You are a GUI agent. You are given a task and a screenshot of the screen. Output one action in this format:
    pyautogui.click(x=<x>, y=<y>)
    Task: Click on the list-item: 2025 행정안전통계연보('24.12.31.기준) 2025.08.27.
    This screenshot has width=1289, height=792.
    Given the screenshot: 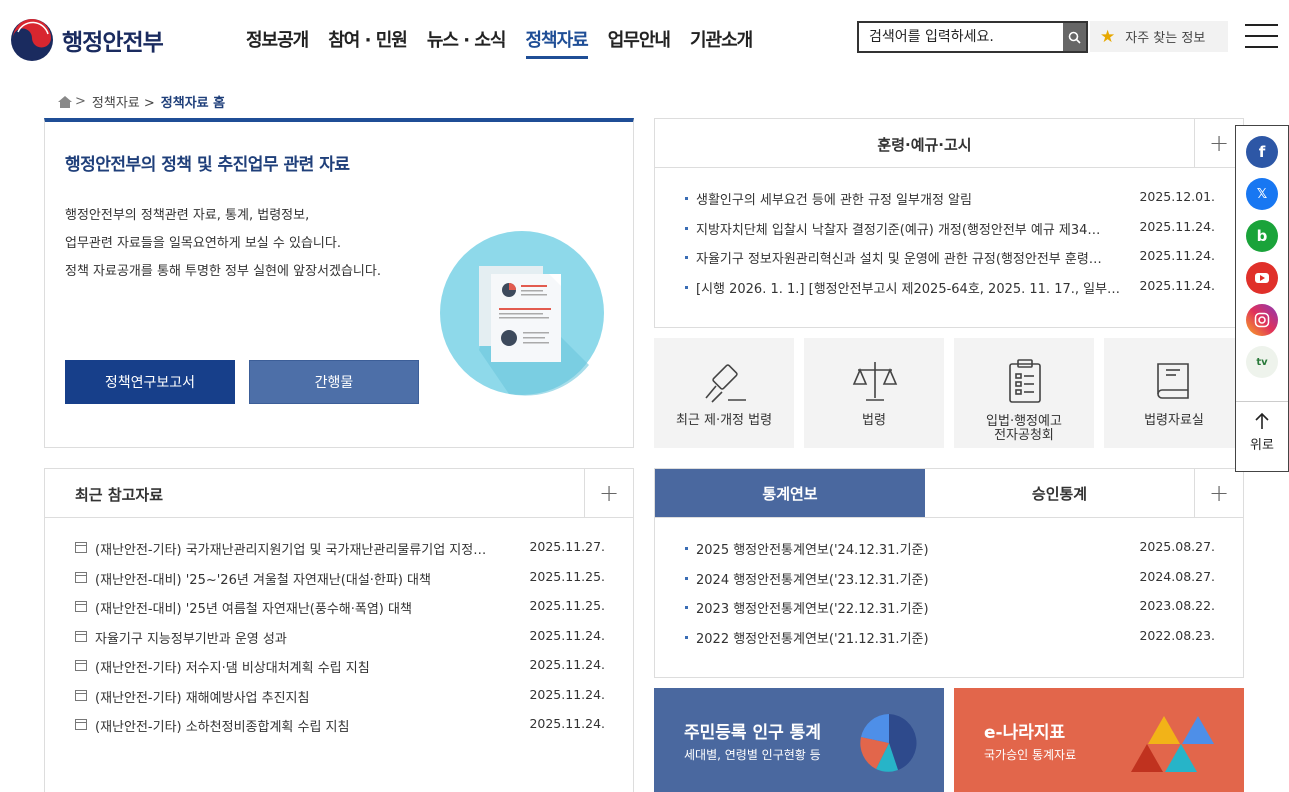 What is the action you would take?
    pyautogui.click(x=950, y=554)
    